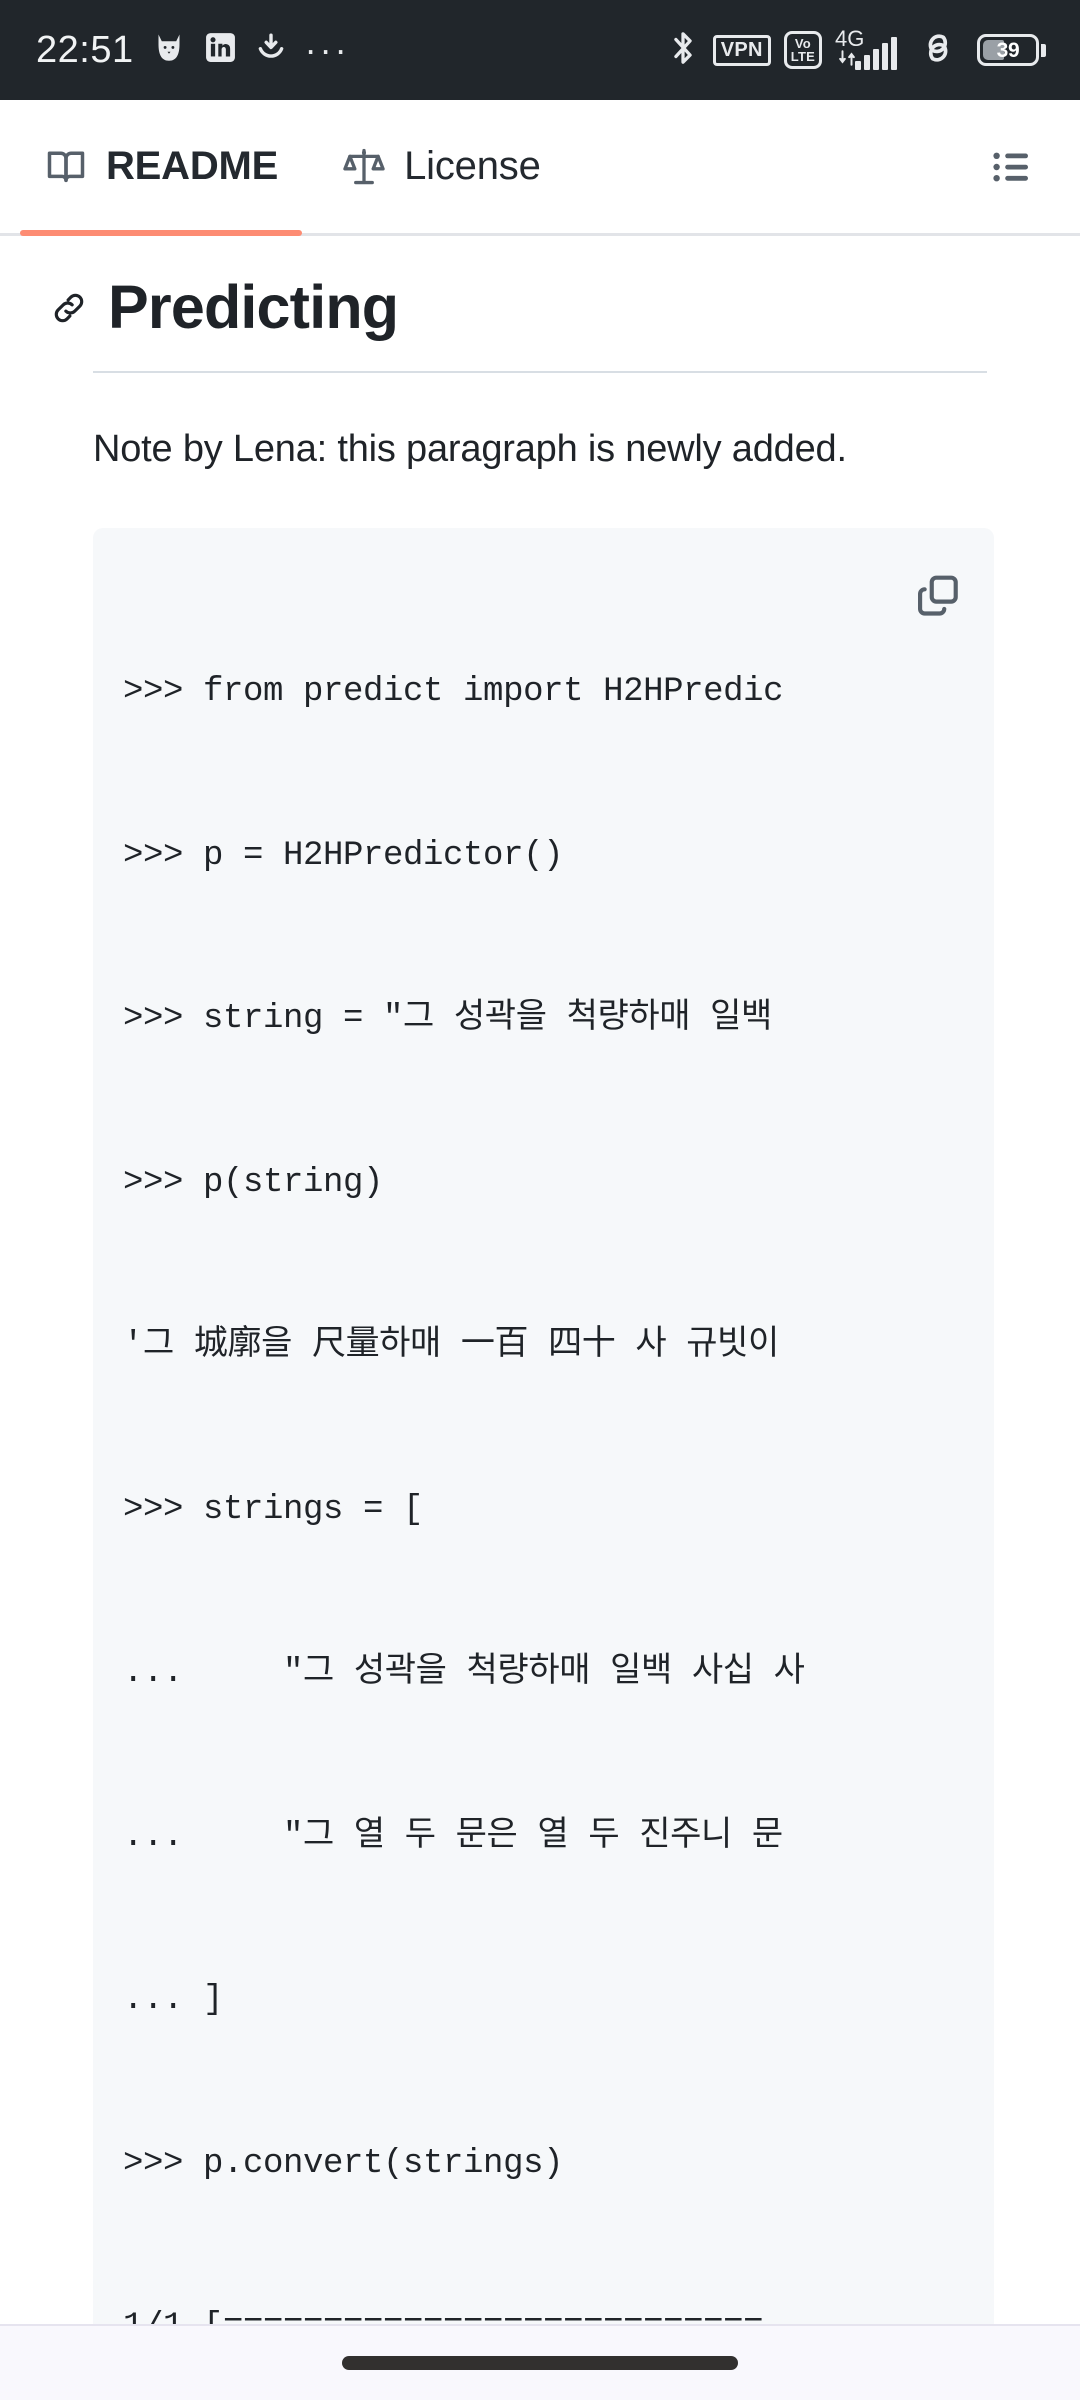  Describe the element at coordinates (464, 1673) in the screenshot. I see `code-line: ... "그 성곽을 척량하매 일백 사십 사` at that location.